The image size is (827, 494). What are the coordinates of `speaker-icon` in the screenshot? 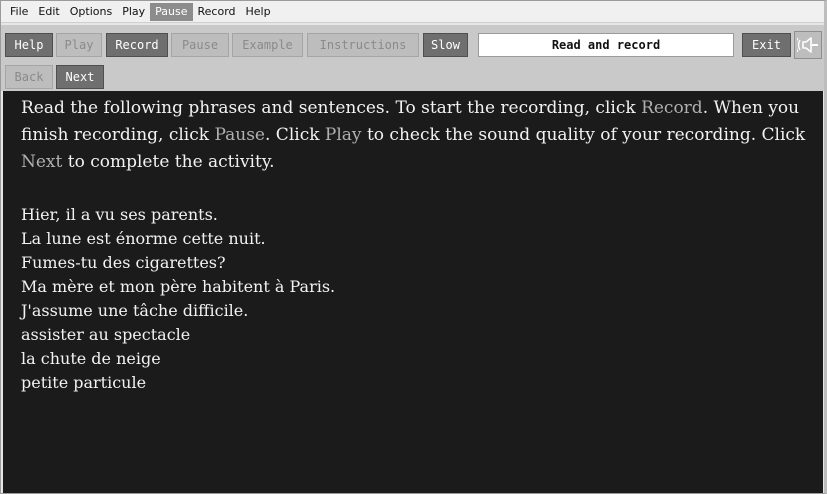 It's located at (807, 45).